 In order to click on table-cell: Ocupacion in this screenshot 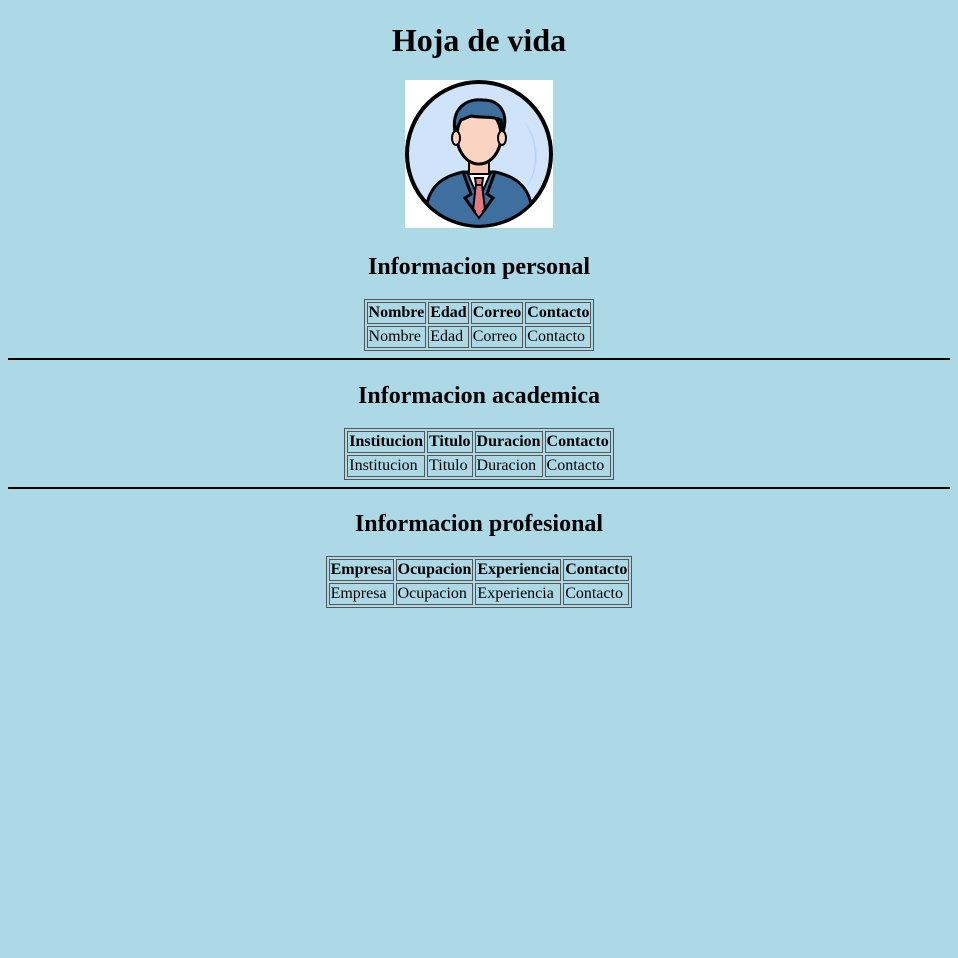, I will do `click(434, 594)`.